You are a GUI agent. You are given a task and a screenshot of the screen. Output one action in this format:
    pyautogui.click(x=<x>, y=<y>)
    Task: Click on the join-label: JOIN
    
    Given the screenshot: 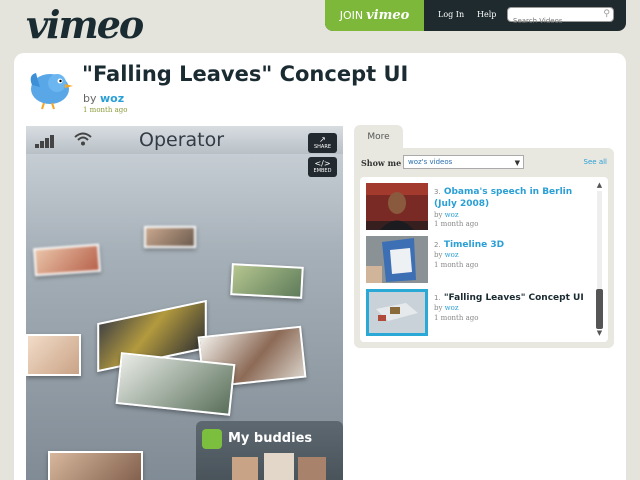 What is the action you would take?
    pyautogui.click(x=351, y=15)
    